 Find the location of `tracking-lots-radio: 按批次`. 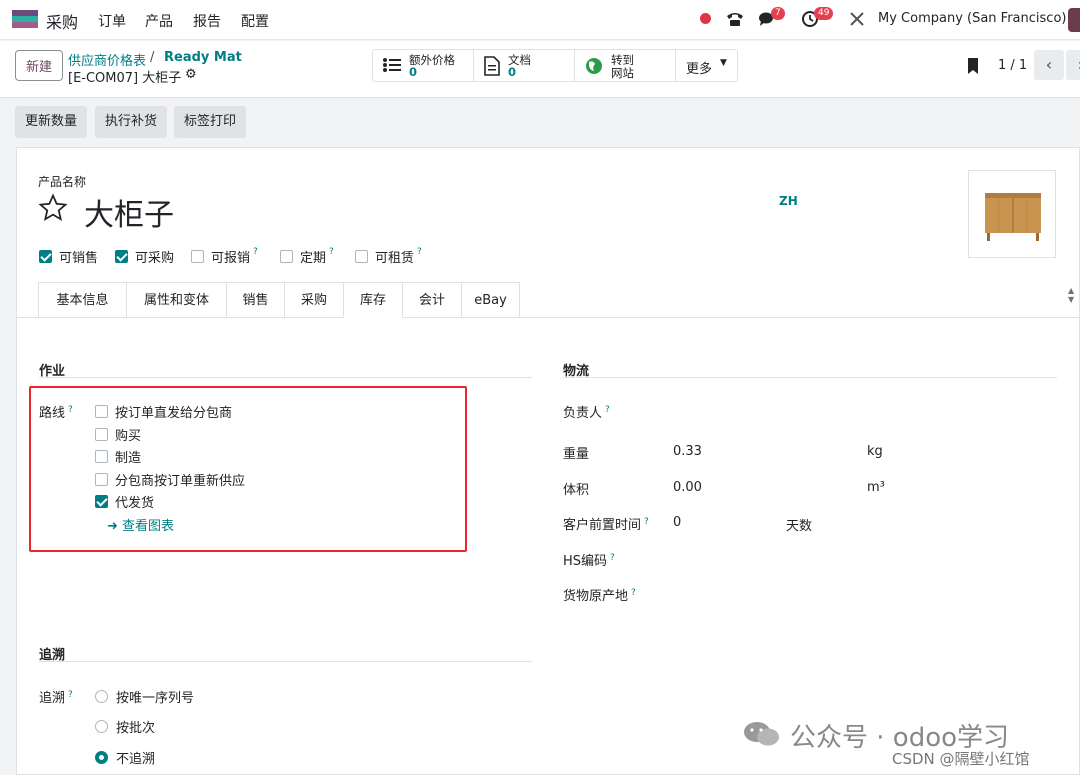

tracking-lots-radio: 按批次 is located at coordinates (125, 726).